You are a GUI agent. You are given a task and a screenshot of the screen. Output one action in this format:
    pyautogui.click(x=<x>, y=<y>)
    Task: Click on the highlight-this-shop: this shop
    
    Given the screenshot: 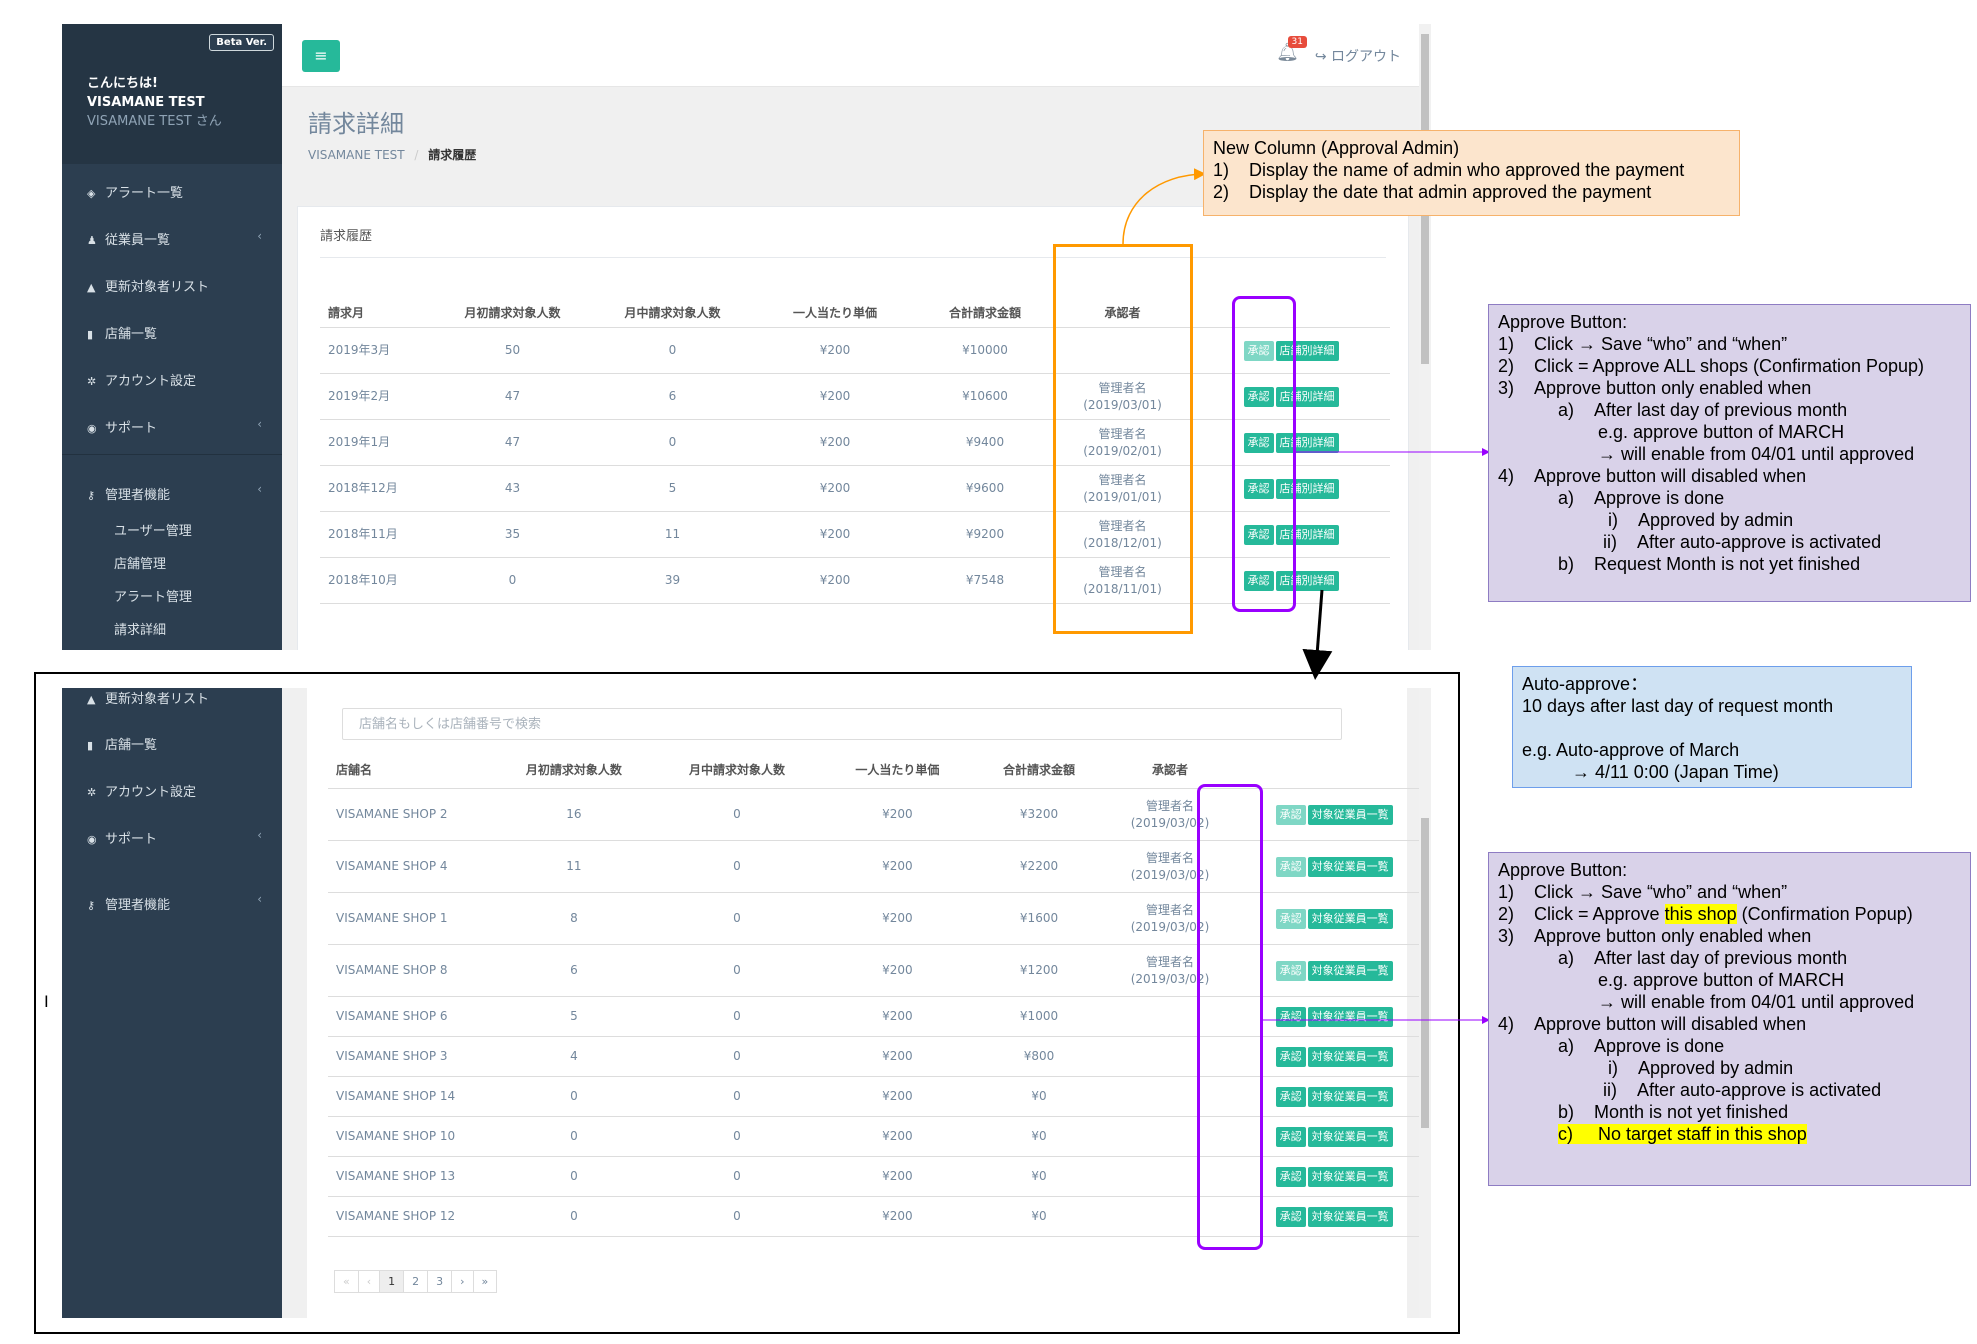 What is the action you would take?
    pyautogui.click(x=1700, y=914)
    